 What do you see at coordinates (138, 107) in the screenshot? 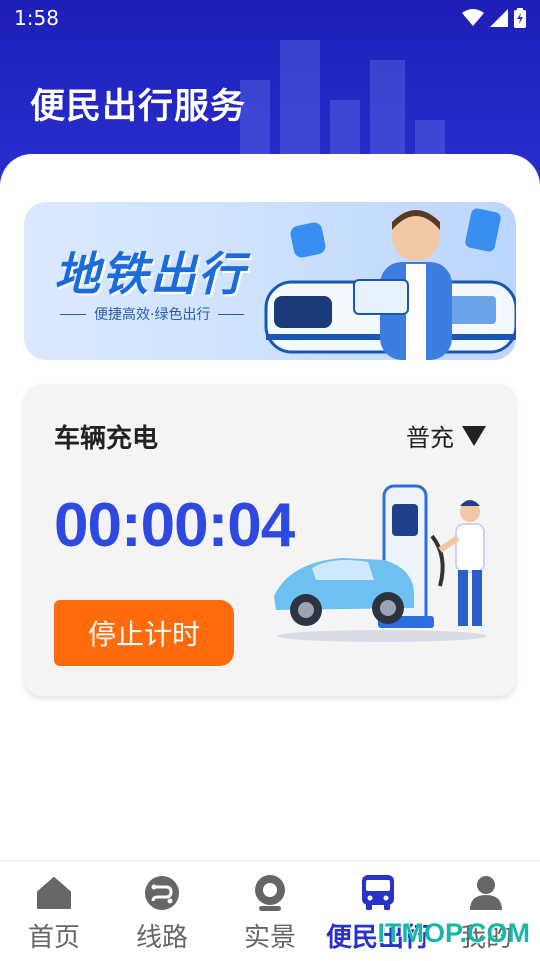
I see `page-title: 便民出行服务` at bounding box center [138, 107].